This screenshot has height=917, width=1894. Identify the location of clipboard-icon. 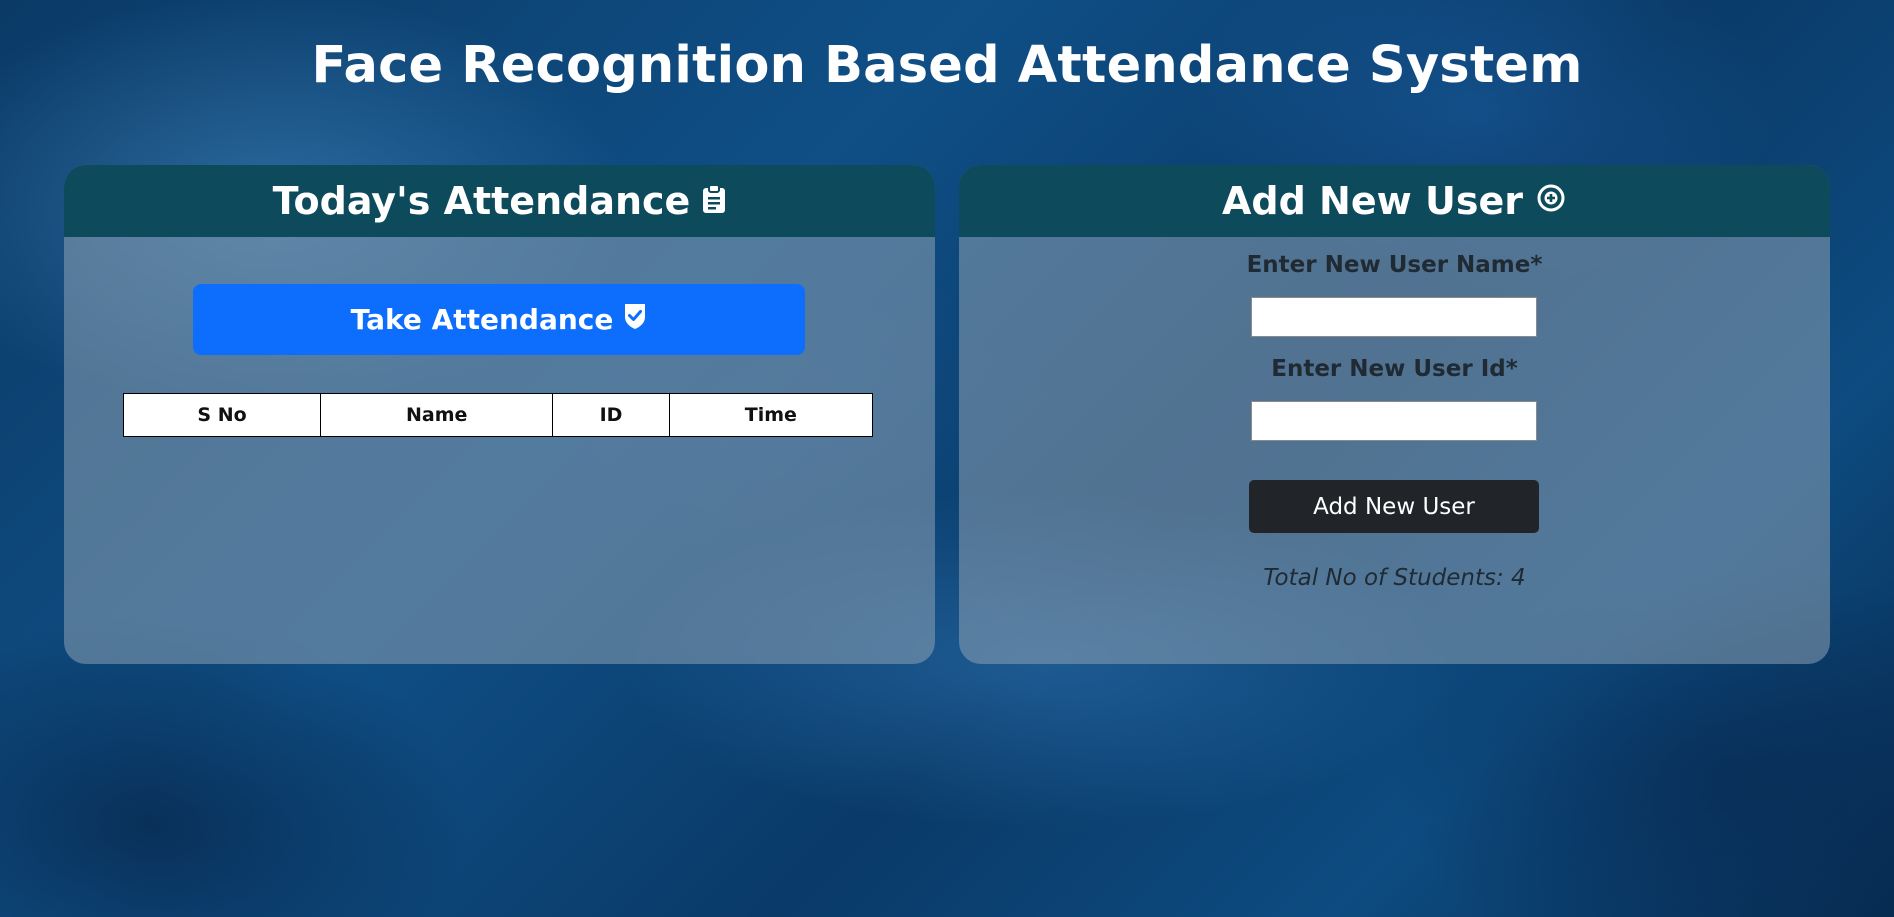
(714, 201).